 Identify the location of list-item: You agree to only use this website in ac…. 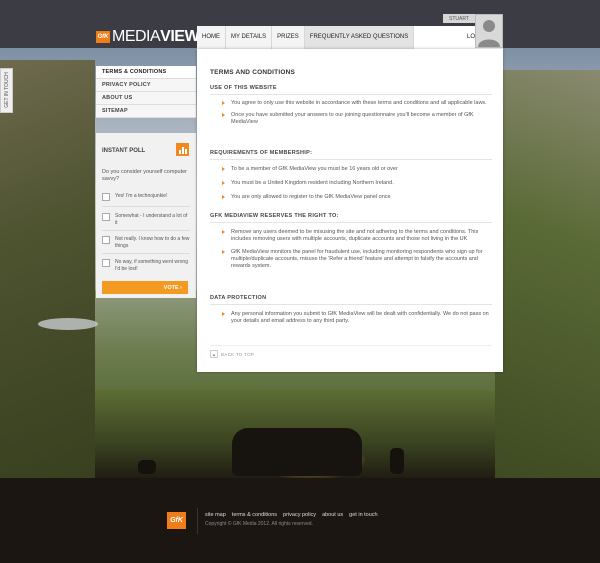
(351, 103).